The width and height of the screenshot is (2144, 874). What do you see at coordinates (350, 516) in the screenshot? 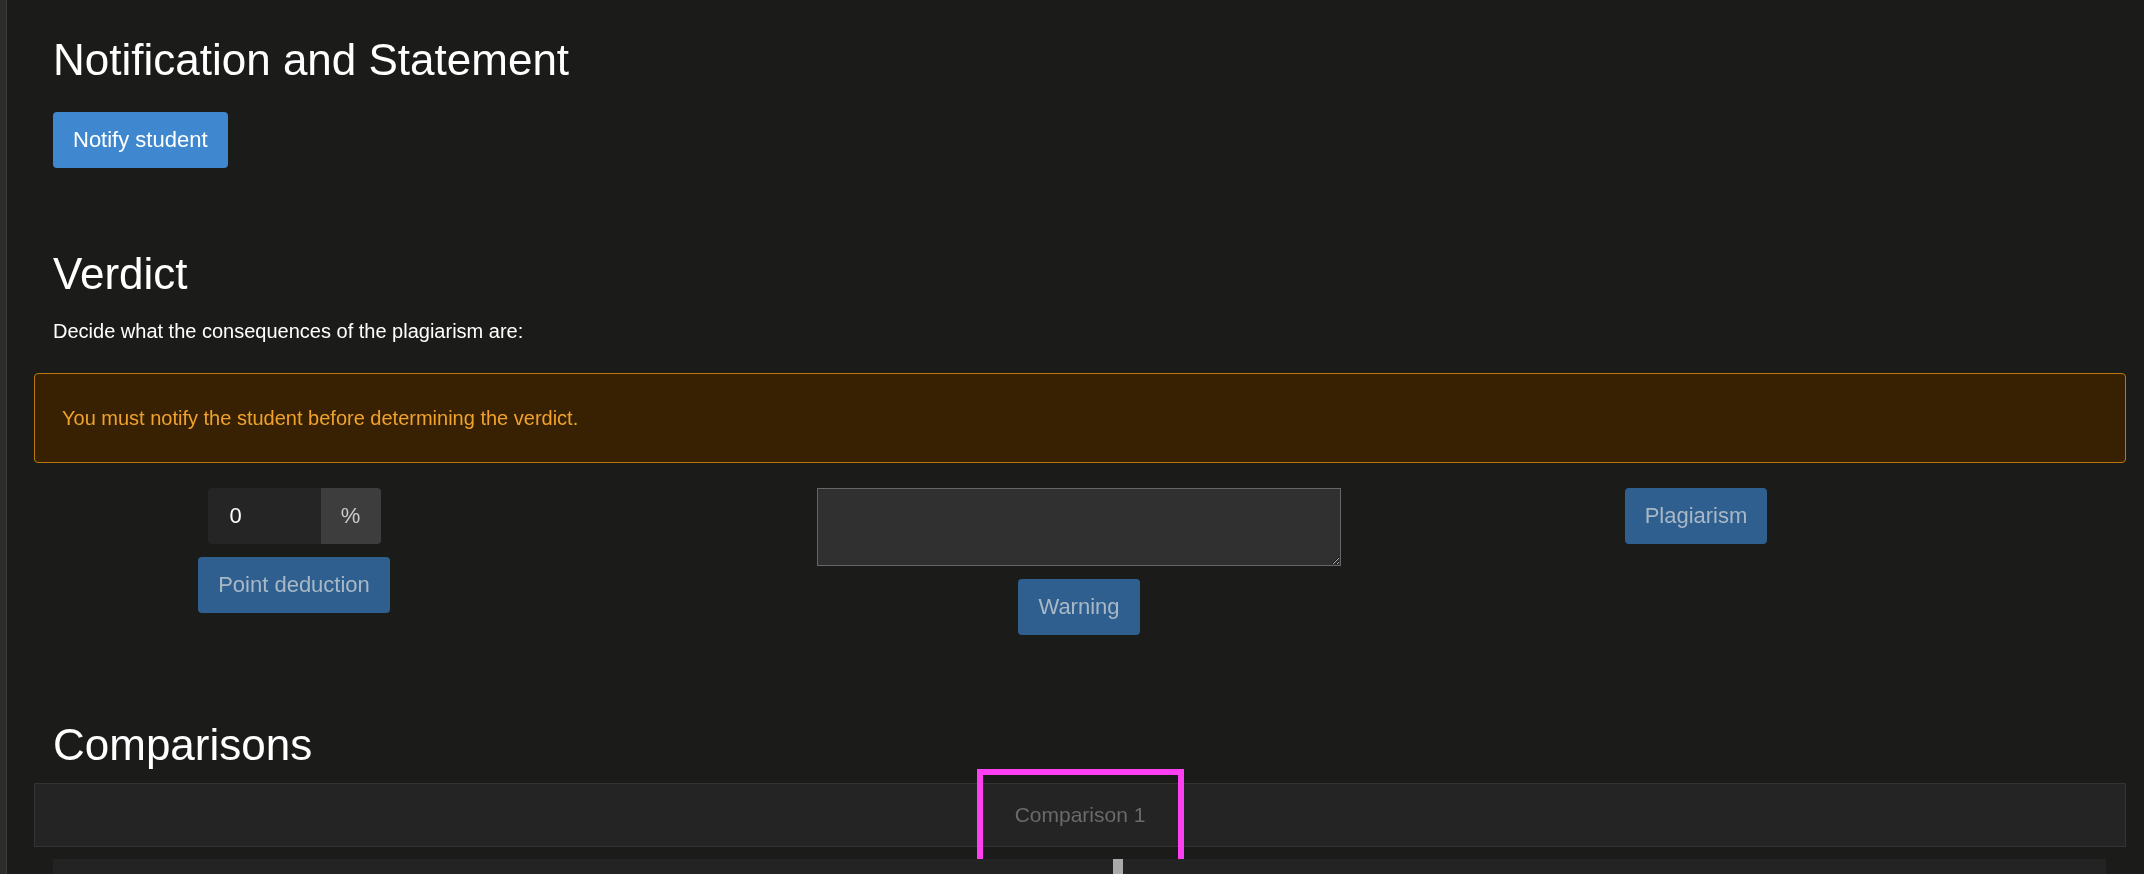
I see `percent-addon: %` at bounding box center [350, 516].